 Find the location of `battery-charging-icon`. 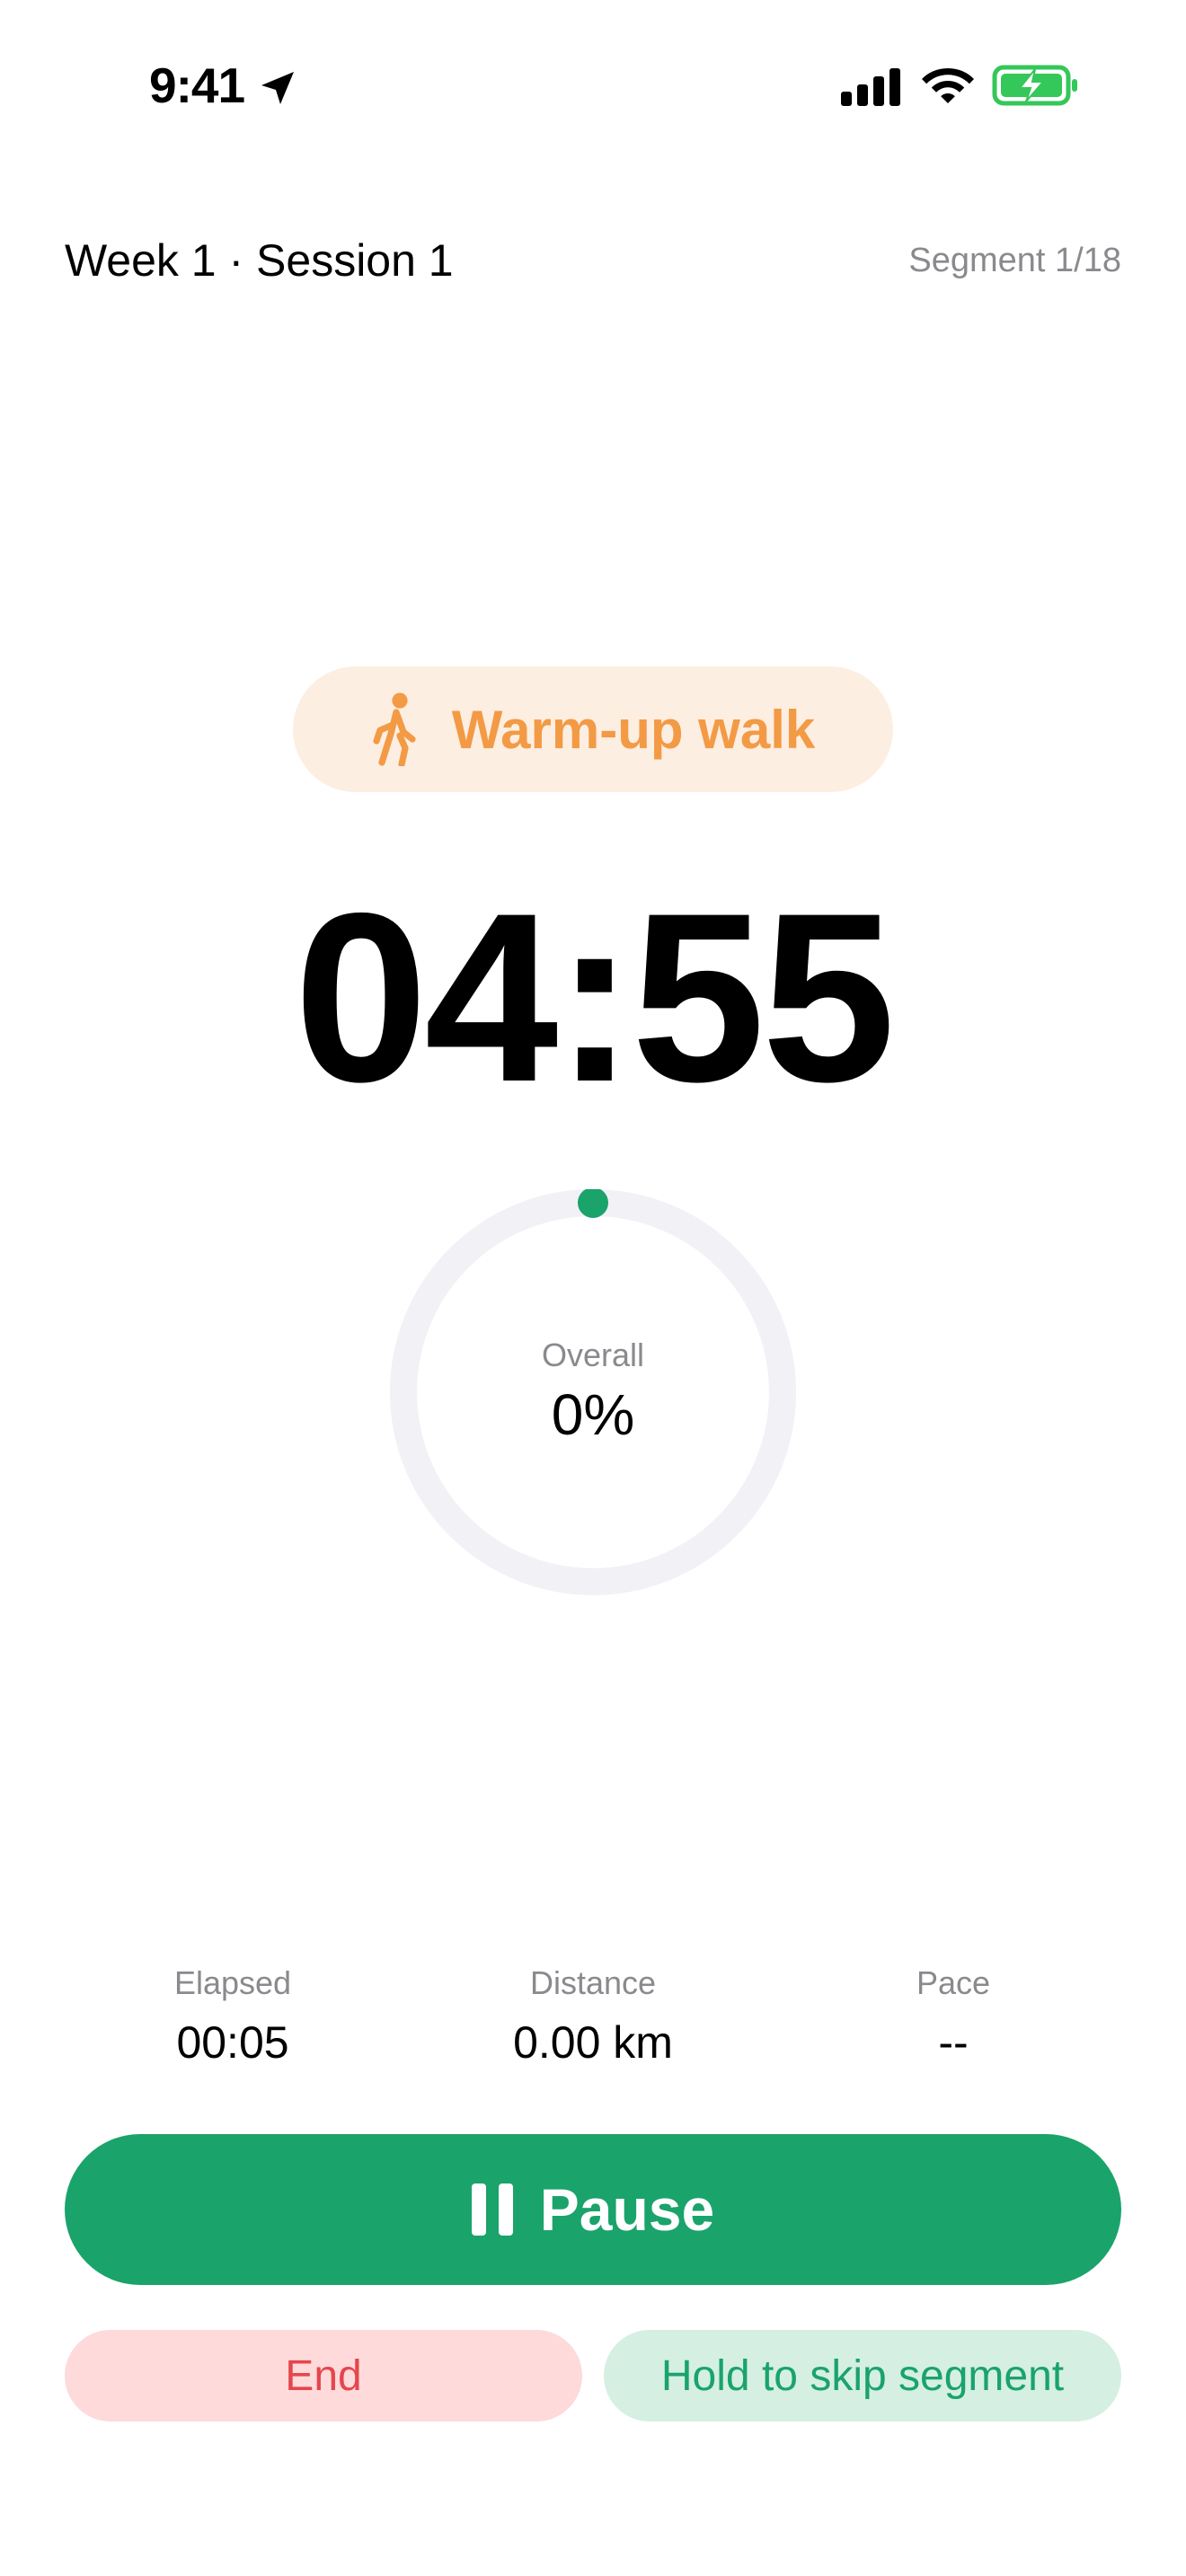

battery-charging-icon is located at coordinates (1034, 85).